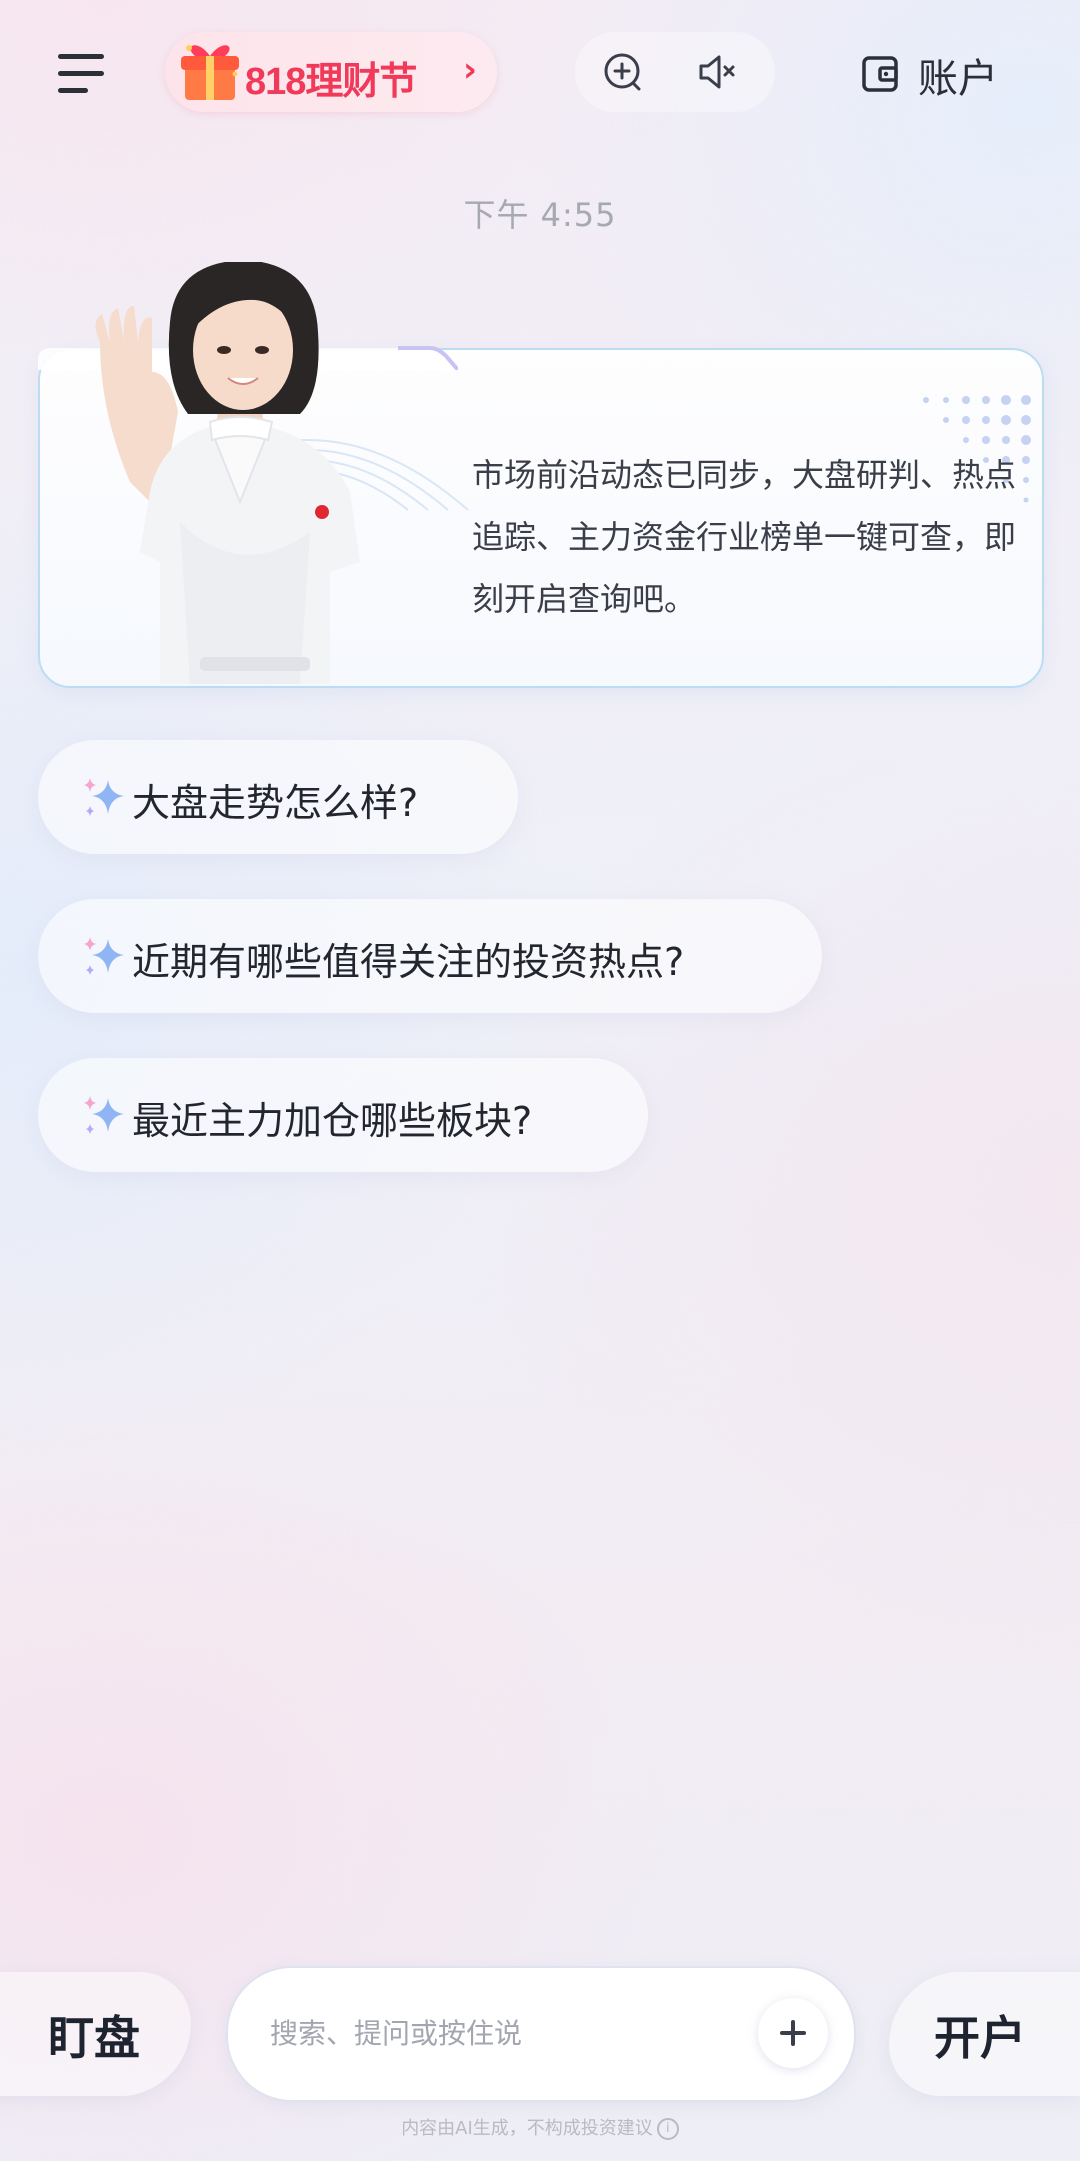 The width and height of the screenshot is (1080, 2161). What do you see at coordinates (332, 1121) in the screenshot?
I see `suggestion-label: 最近主力加仓哪些板块?` at bounding box center [332, 1121].